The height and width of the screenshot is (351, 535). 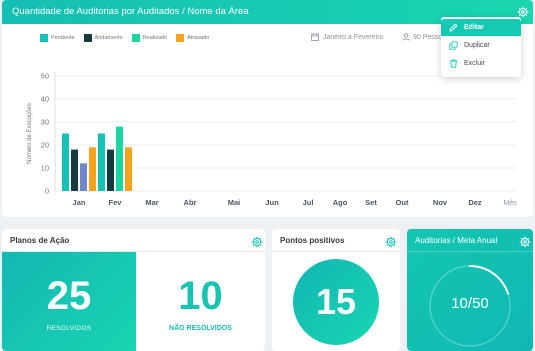 What do you see at coordinates (200, 328) in the screenshot?
I see `unresolved-label: NÃO RESOLVIDOS` at bounding box center [200, 328].